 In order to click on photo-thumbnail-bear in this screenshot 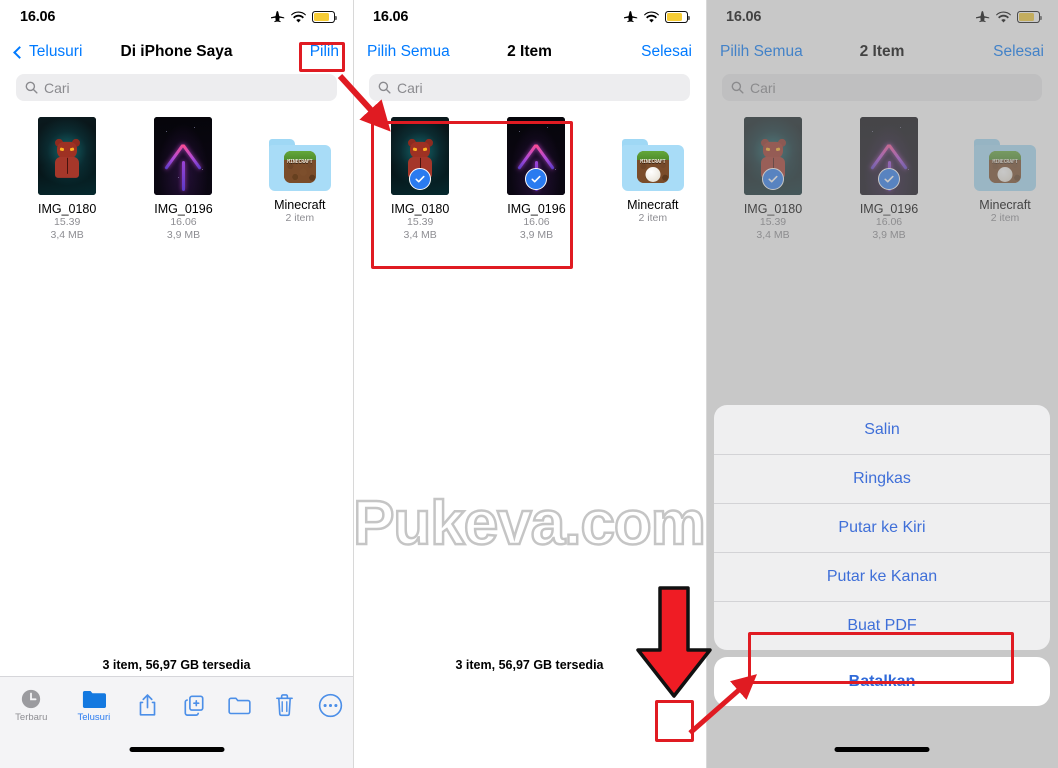, I will do `click(67, 156)`.